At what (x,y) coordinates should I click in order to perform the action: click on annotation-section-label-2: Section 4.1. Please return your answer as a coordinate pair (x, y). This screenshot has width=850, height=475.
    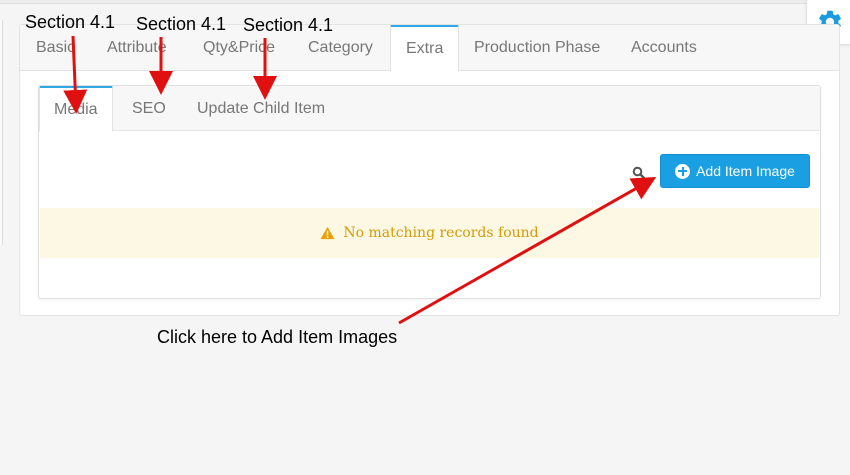
    Looking at the image, I should click on (181, 24).